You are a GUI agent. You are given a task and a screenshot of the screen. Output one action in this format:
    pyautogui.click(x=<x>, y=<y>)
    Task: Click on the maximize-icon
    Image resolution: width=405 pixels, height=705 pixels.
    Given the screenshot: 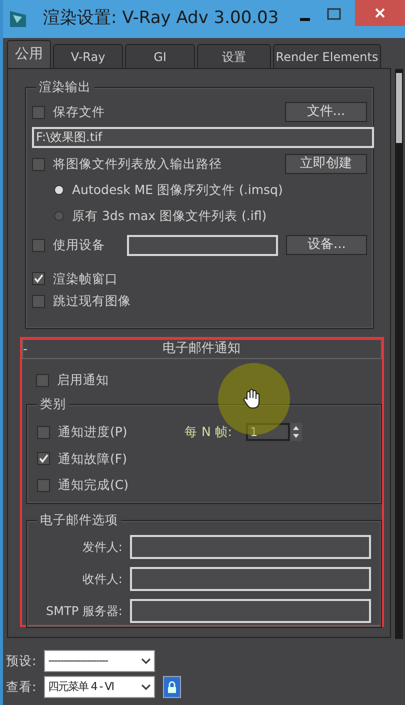 What is the action you would take?
    pyautogui.click(x=334, y=14)
    